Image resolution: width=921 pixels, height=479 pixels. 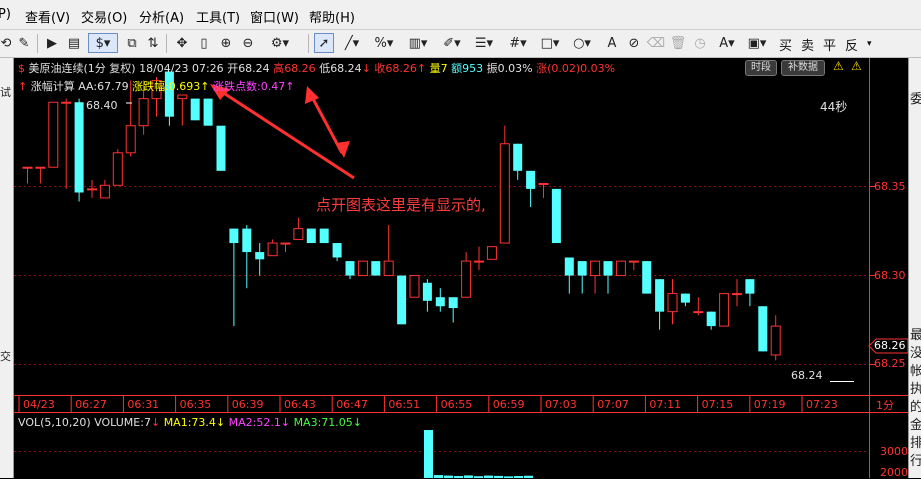 What do you see at coordinates (182, 43) in the screenshot?
I see `move-icon: ✥` at bounding box center [182, 43].